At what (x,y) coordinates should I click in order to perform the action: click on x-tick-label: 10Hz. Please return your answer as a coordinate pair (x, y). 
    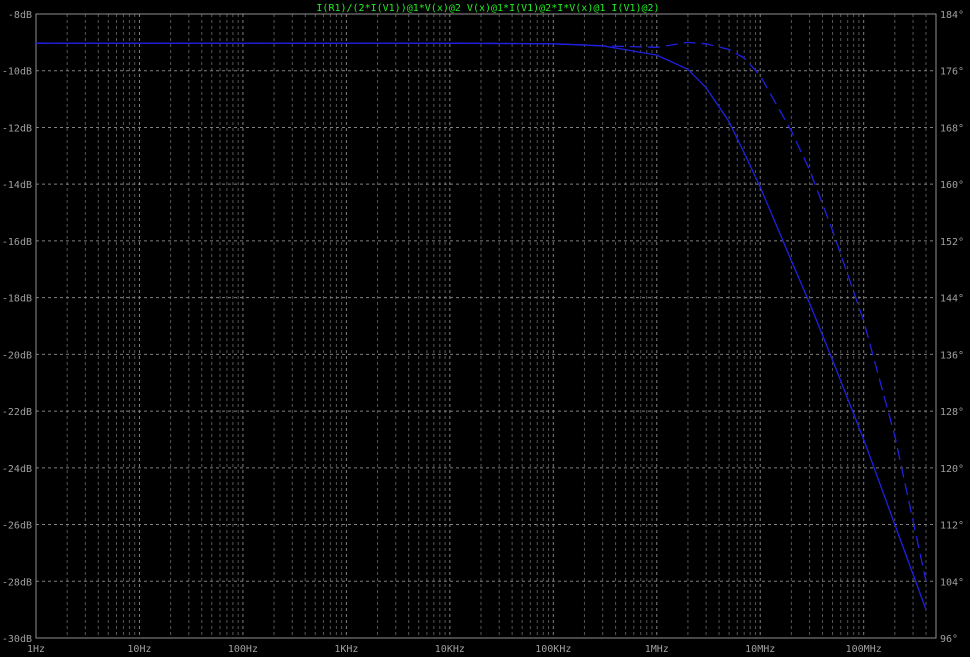
    Looking at the image, I should click on (139, 649).